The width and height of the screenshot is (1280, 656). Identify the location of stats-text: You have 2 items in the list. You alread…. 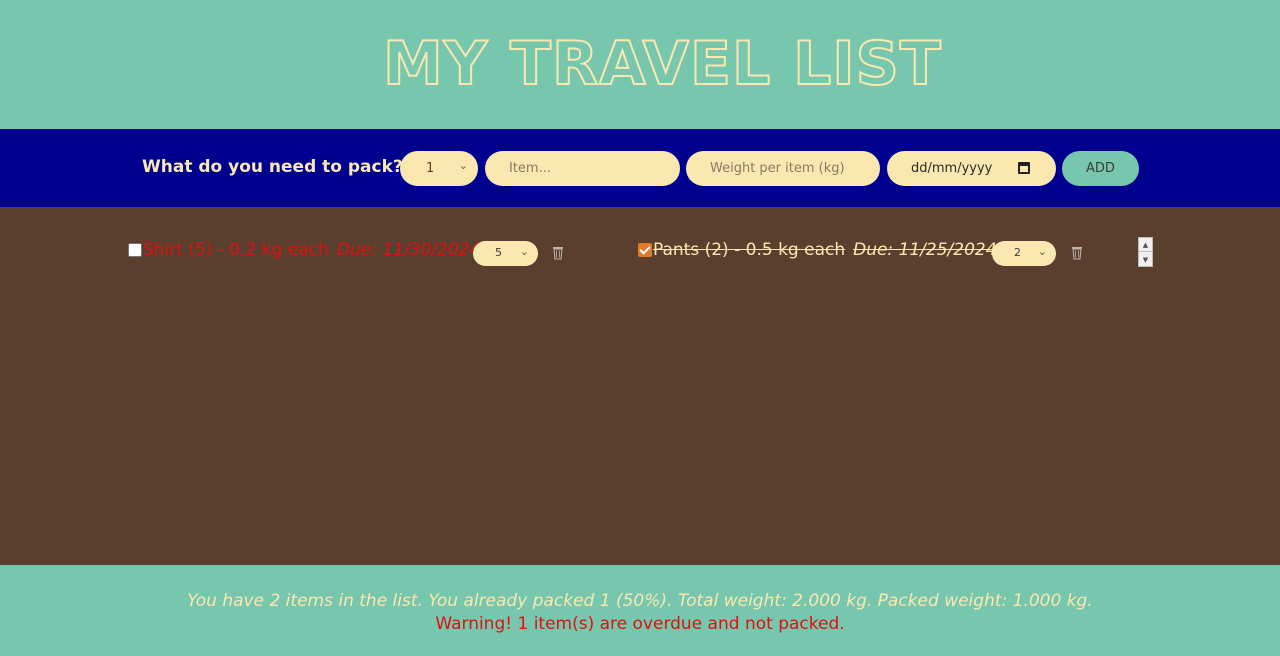
(640, 601).